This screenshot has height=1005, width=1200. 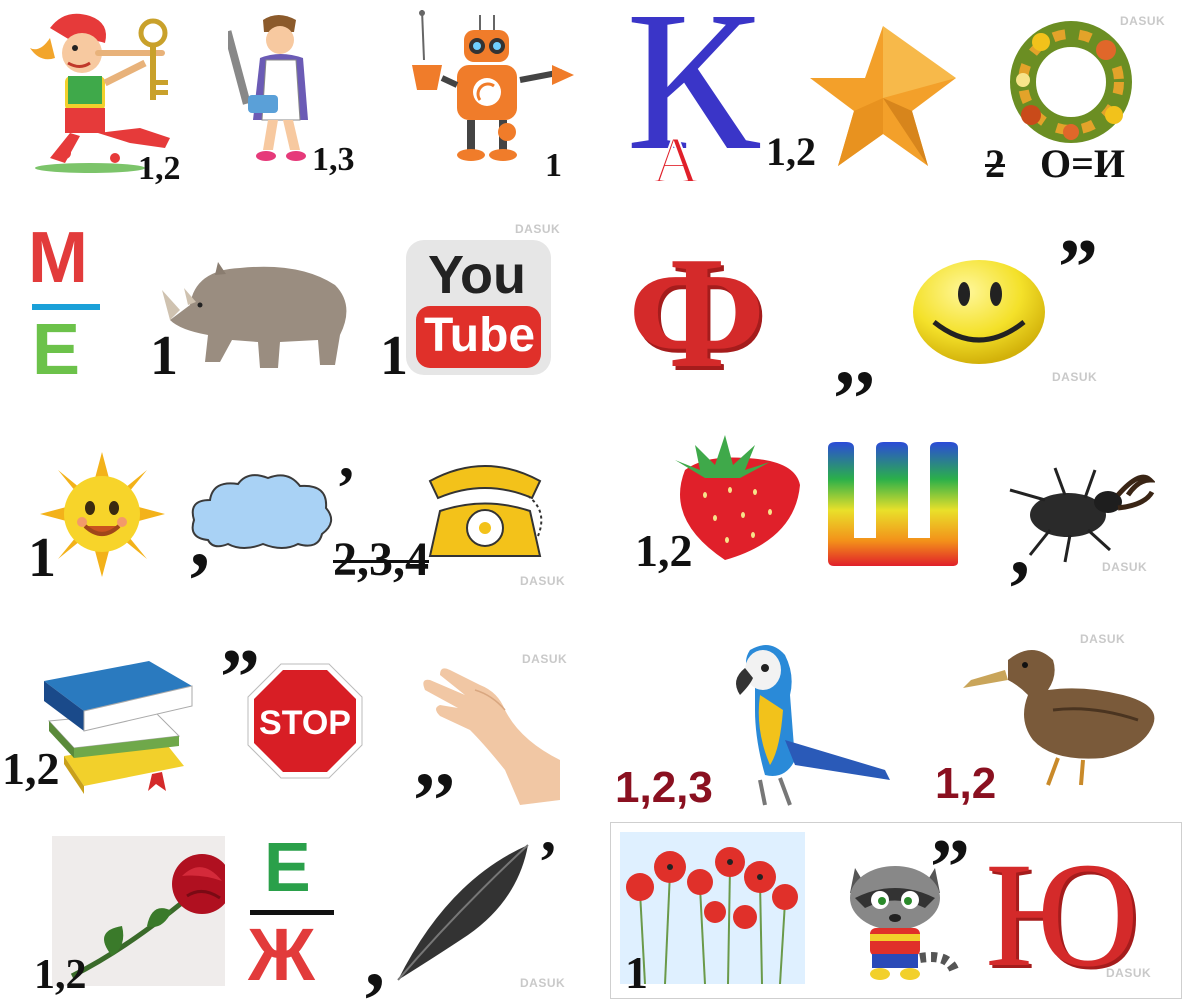 I want to click on wreath-icon, so click(x=1071, y=82).